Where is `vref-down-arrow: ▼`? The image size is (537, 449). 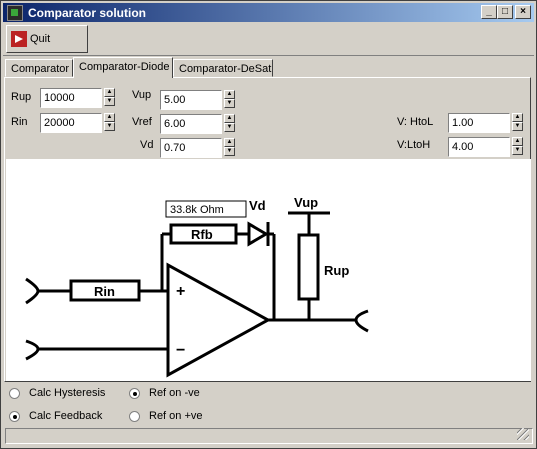 vref-down-arrow: ▼ is located at coordinates (229, 127).